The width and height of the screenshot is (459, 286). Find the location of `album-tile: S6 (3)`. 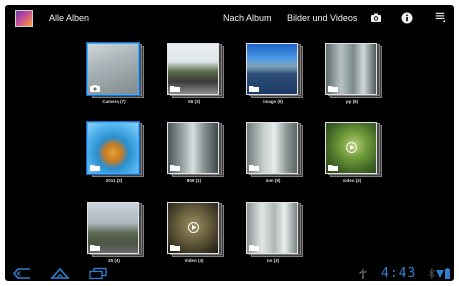

album-tile: S6 (3) is located at coordinates (200, 79).